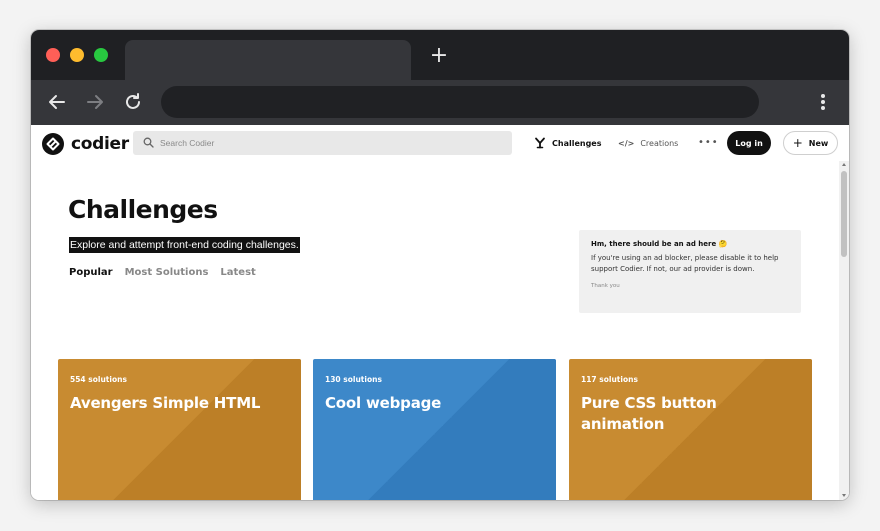 Image resolution: width=880 pixels, height=531 pixels. Describe the element at coordinates (659, 244) in the screenshot. I see `ad-title: Hm, there should be an ad here 🤔` at that location.